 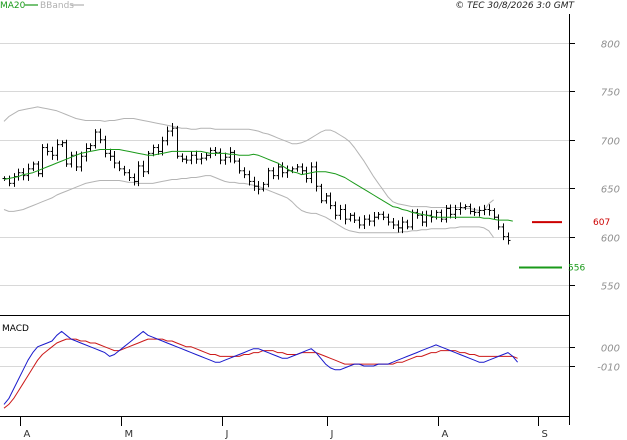 I want to click on price-tick-label: 550, so click(x=610, y=287).